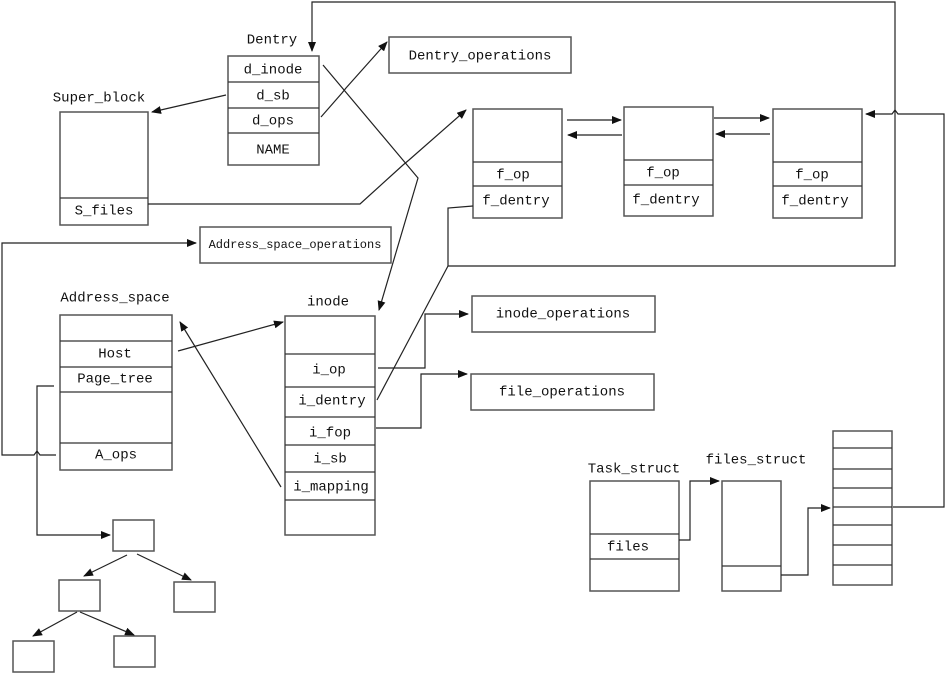  Describe the element at coordinates (634, 470) in the screenshot. I see `task-struct-title: Task_struct` at that location.